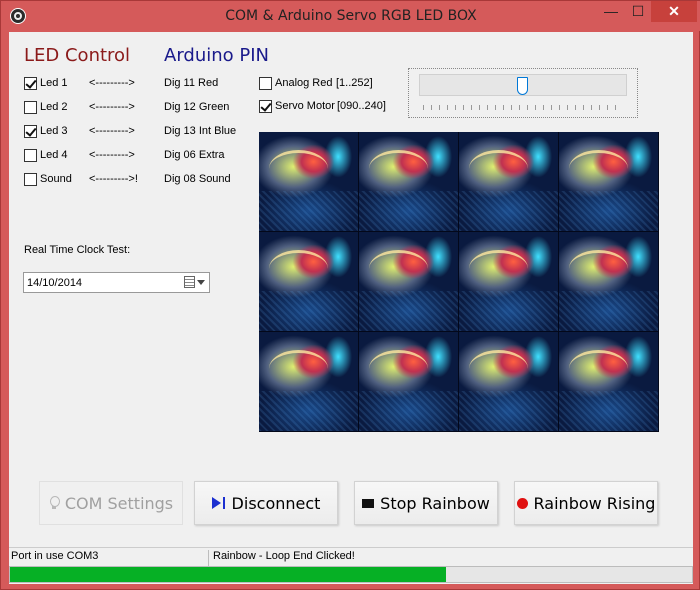 Image resolution: width=700 pixels, height=590 pixels. I want to click on disconnect-button: Disconnect, so click(266, 503).